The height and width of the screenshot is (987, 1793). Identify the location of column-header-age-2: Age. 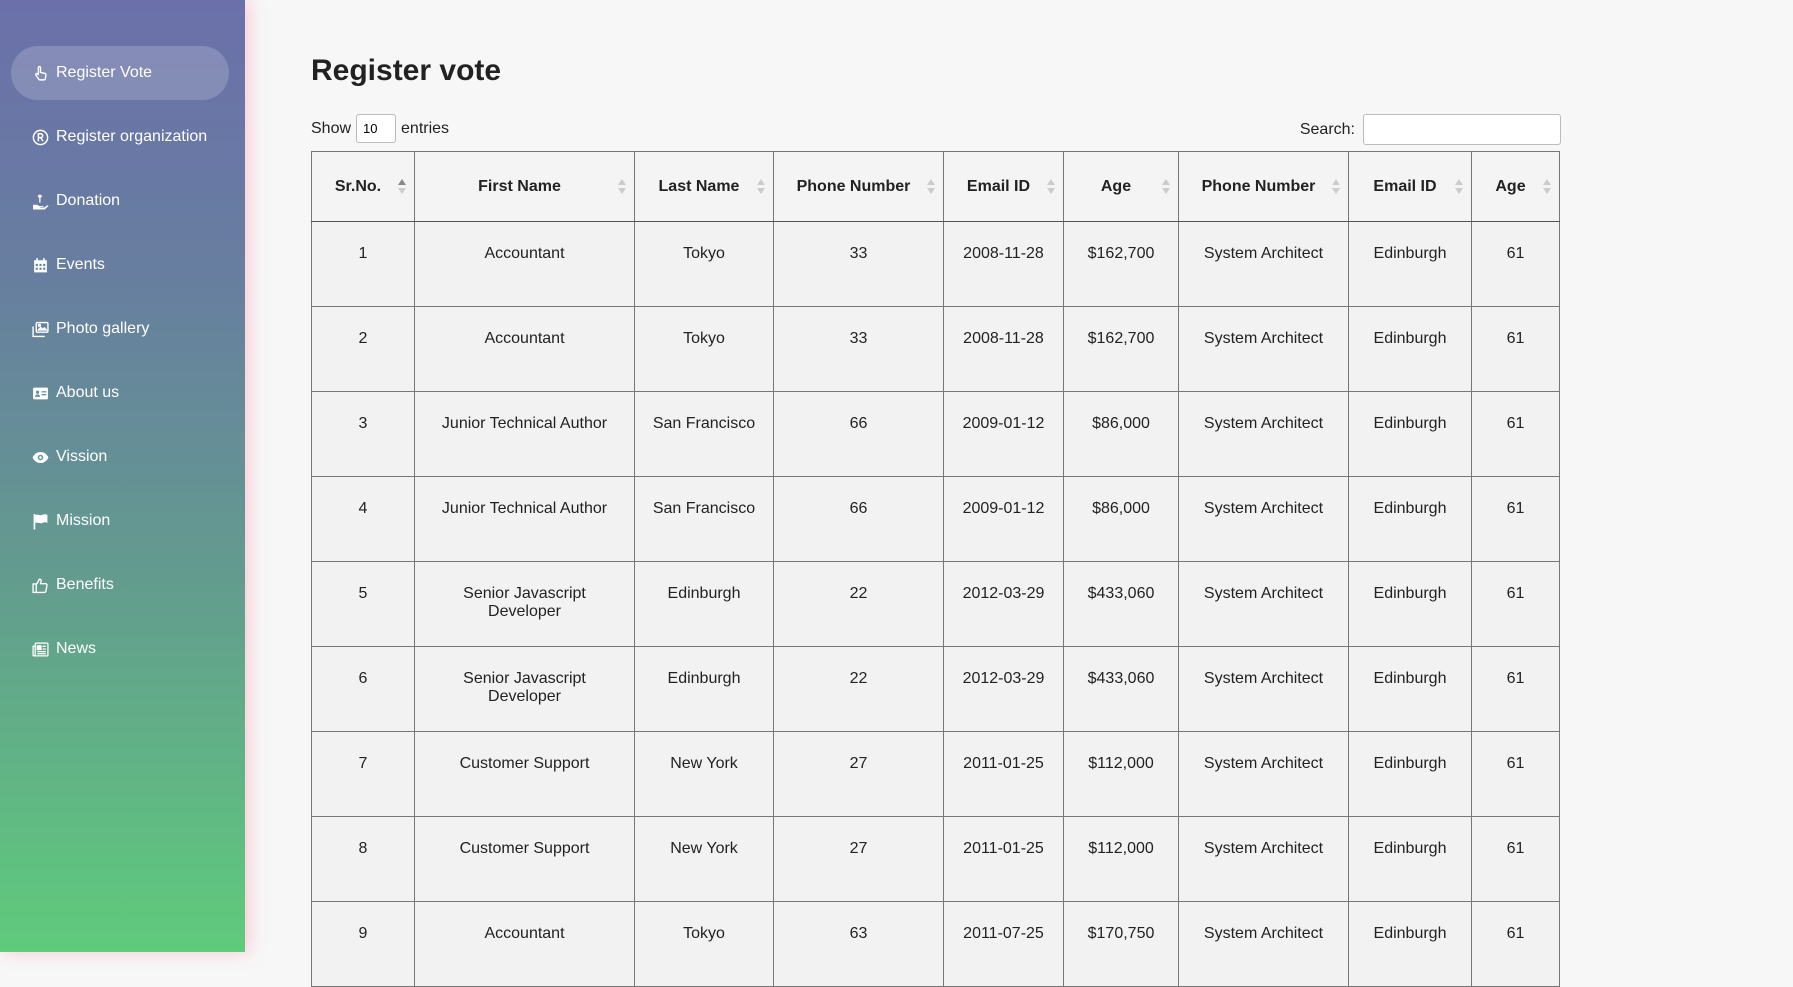
(1515, 186).